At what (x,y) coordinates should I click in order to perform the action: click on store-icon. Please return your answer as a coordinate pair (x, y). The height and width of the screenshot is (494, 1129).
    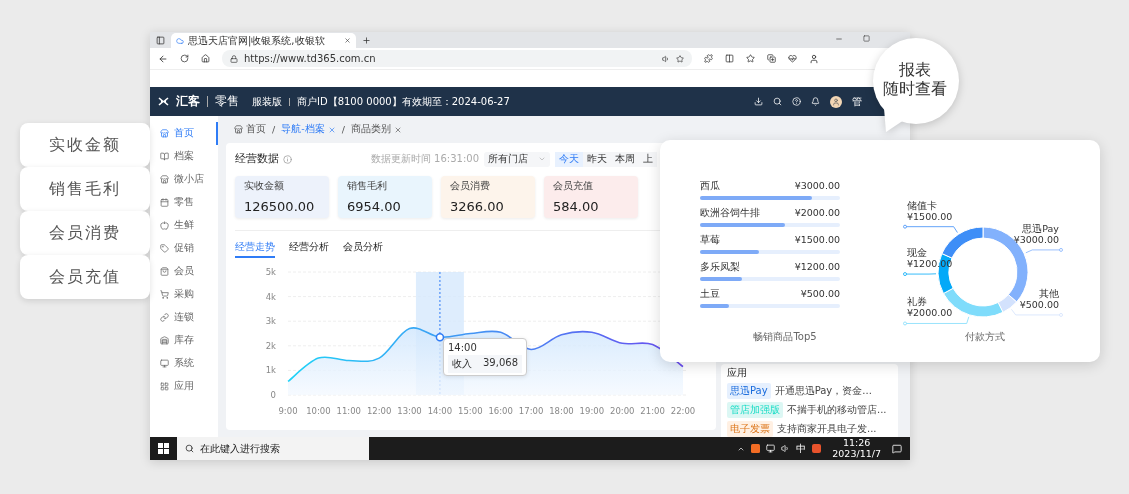
    Looking at the image, I should click on (238, 129).